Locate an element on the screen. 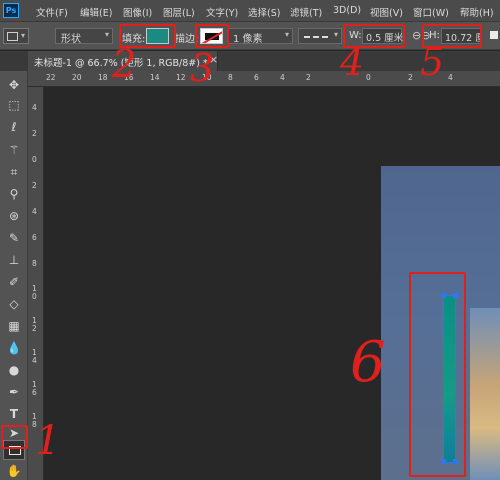 The width and height of the screenshot is (500, 480). menu-image: 图像(I) is located at coordinates (137, 12).